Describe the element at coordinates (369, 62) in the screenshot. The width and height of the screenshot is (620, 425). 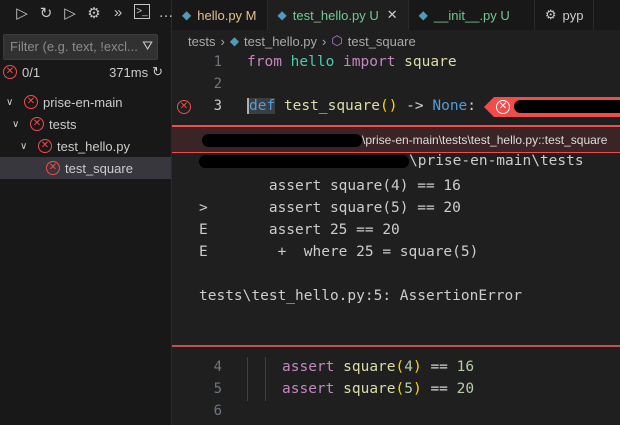
I see `kw: import` at that location.